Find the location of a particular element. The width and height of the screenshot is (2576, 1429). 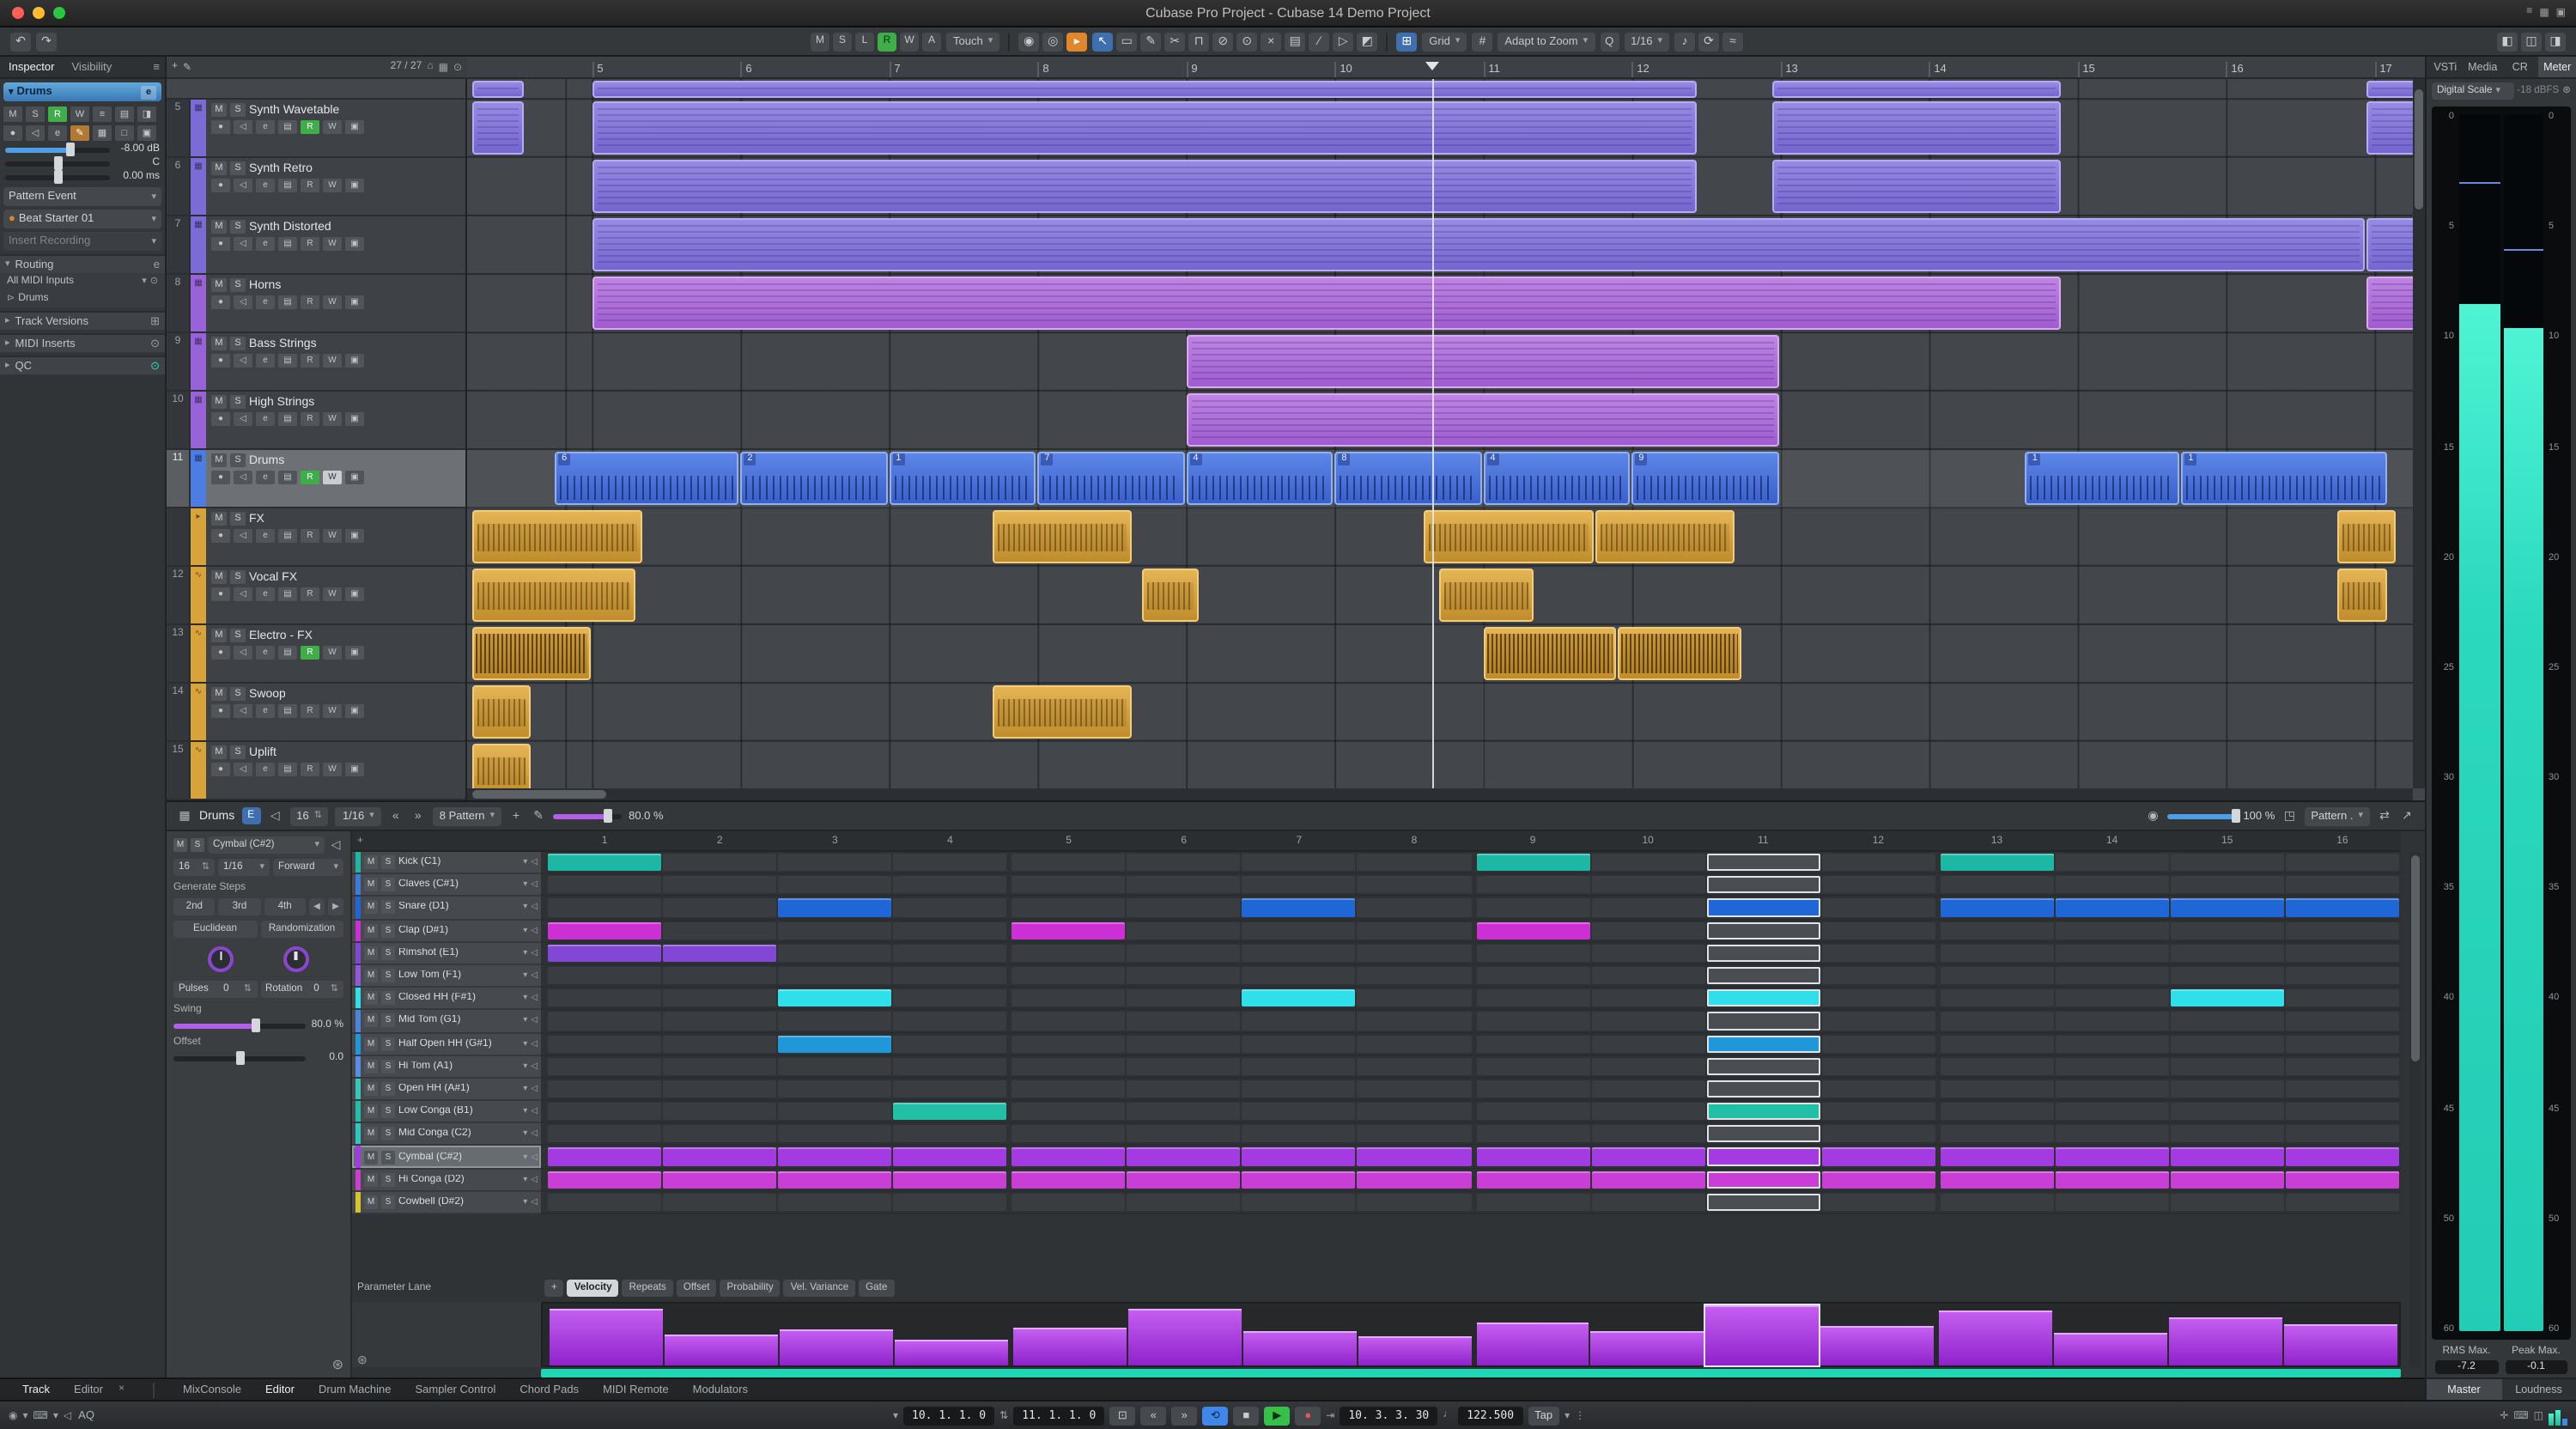

clip: 1 is located at coordinates (2102, 478).